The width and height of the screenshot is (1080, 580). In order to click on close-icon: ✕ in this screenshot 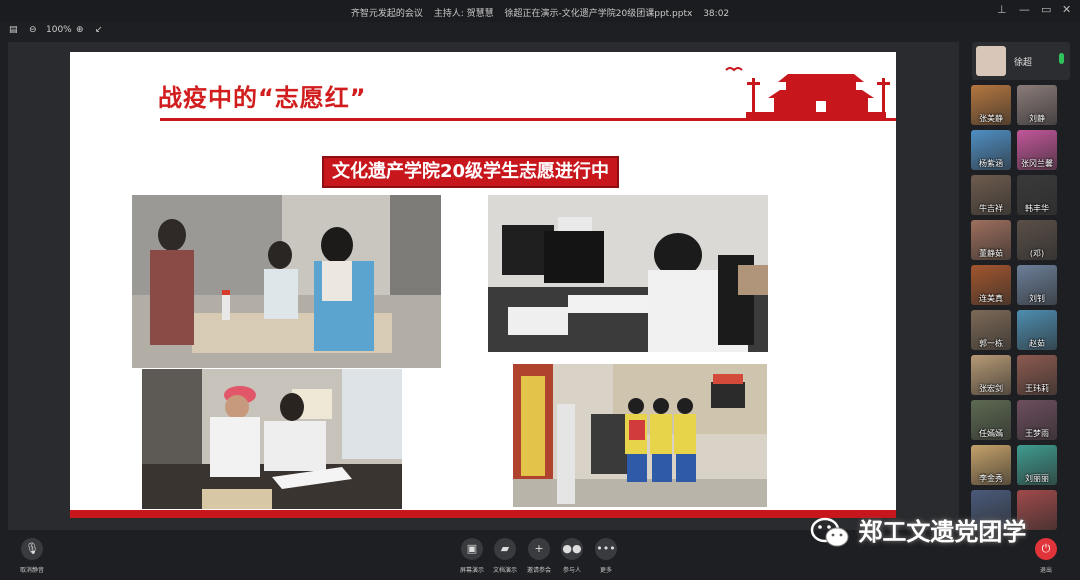, I will do `click(1066, 9)`.